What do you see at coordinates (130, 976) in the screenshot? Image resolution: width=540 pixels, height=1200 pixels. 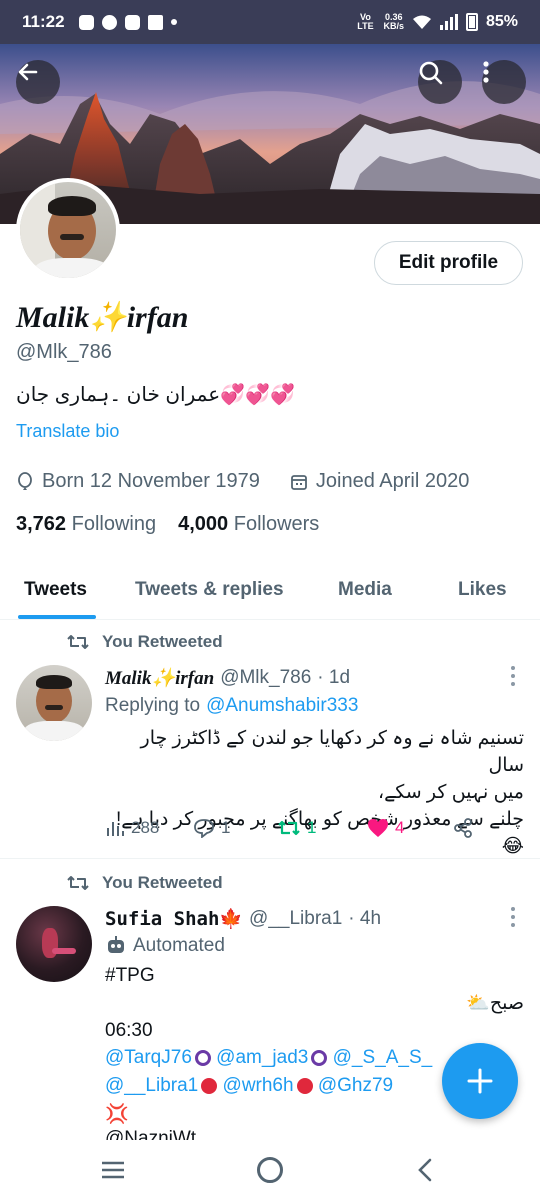 I see `hashtag-link: #TPG` at bounding box center [130, 976].